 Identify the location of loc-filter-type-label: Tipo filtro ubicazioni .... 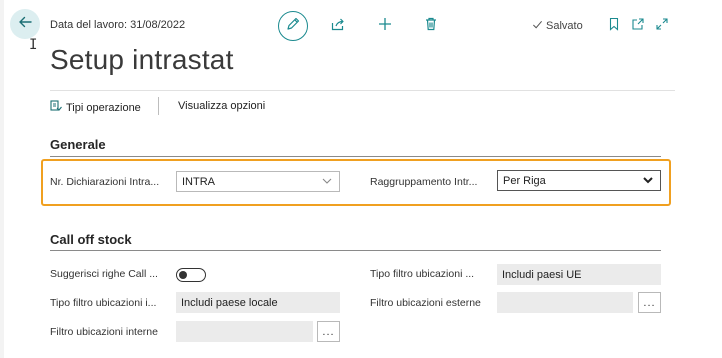
(422, 274).